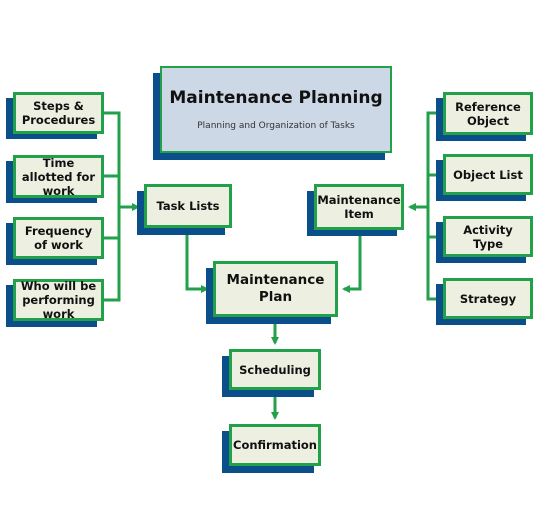 The image size is (550, 531). What do you see at coordinates (58, 238) in the screenshot?
I see `frequency-box: Frequency of work` at bounding box center [58, 238].